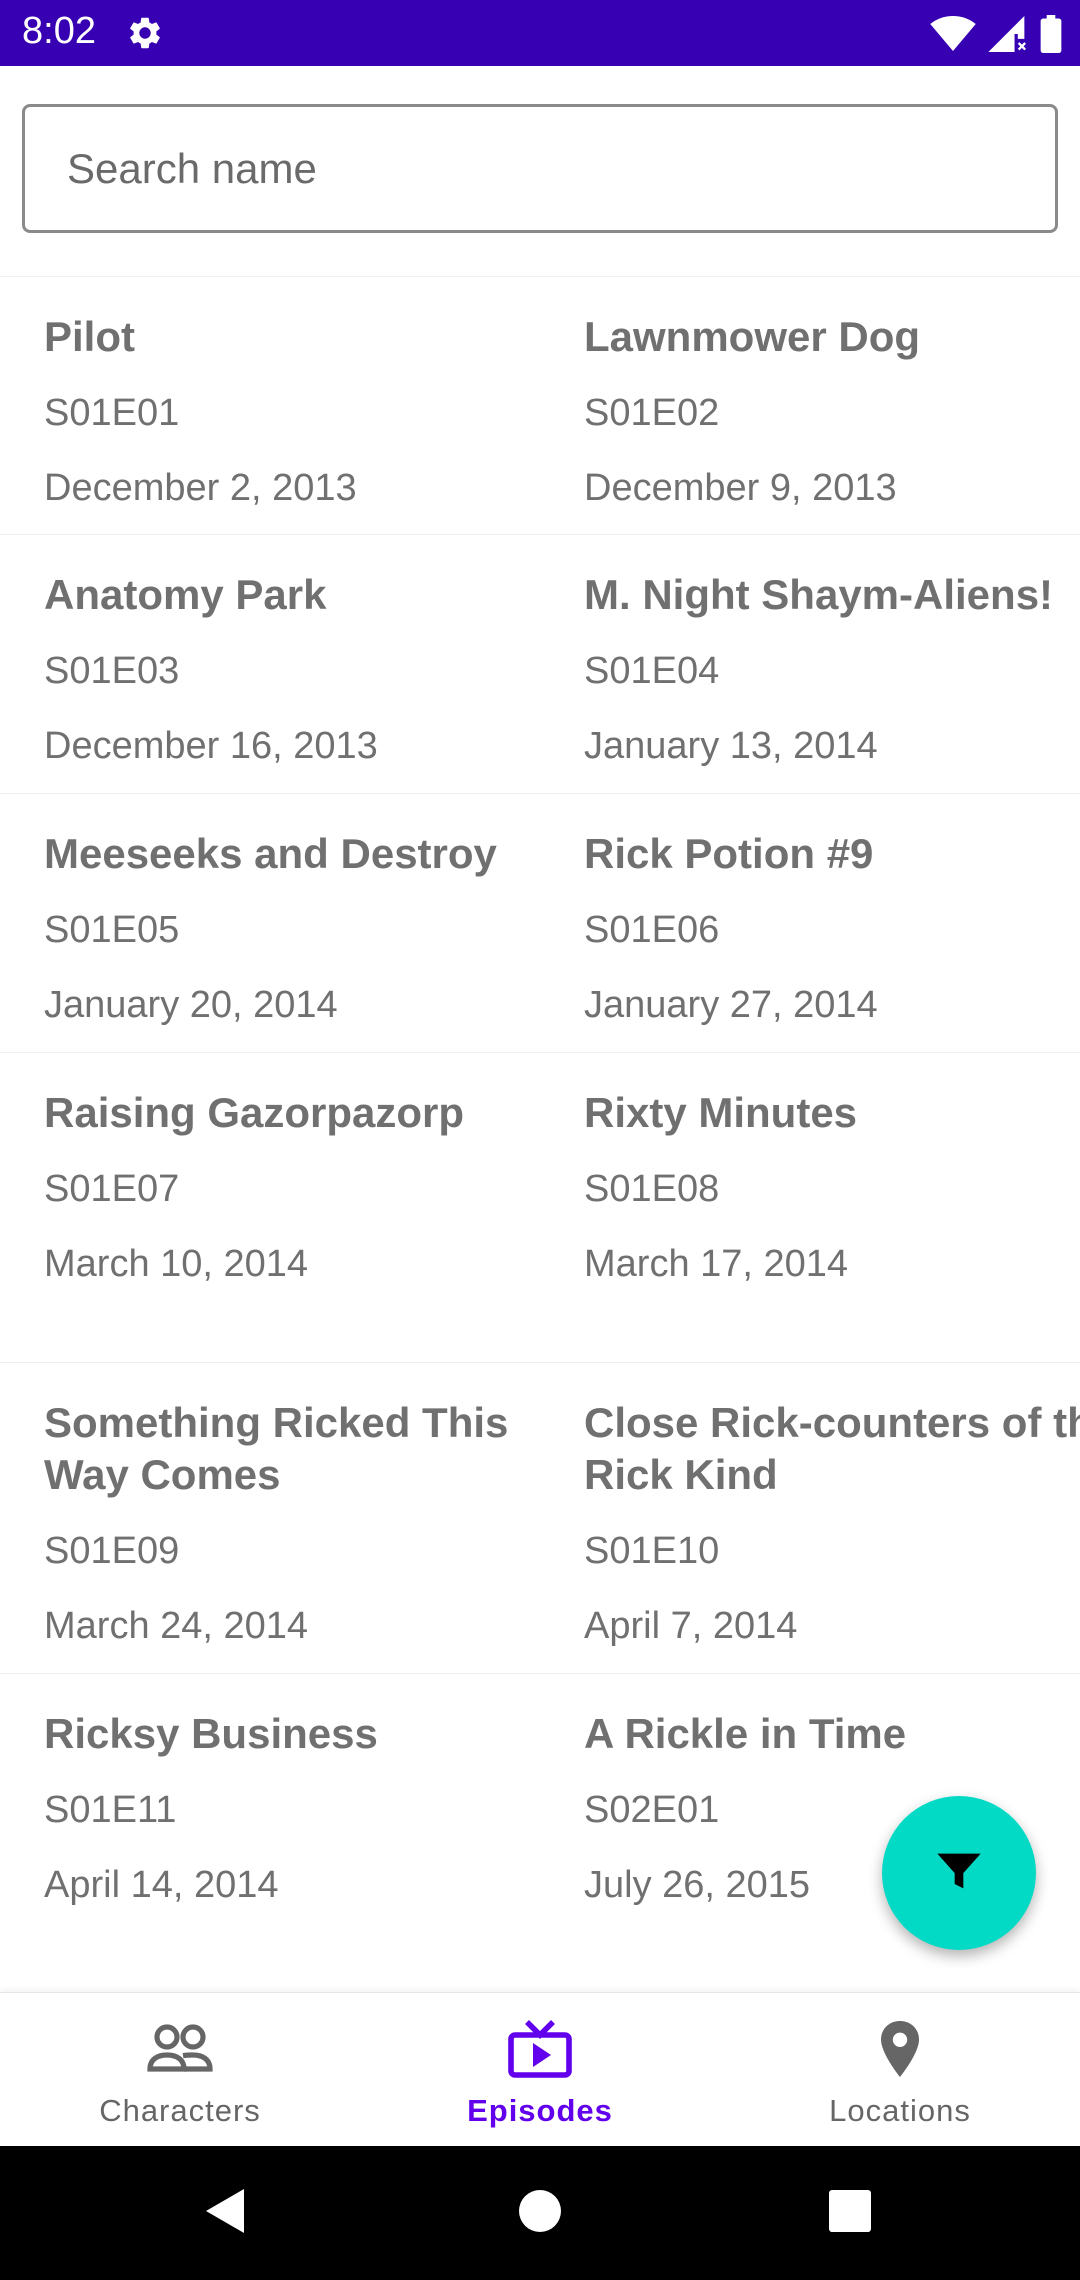 The height and width of the screenshot is (2280, 1080). I want to click on episode-card: Ricksy Business S01E11 April 14, 2014, so click(270, 1831).